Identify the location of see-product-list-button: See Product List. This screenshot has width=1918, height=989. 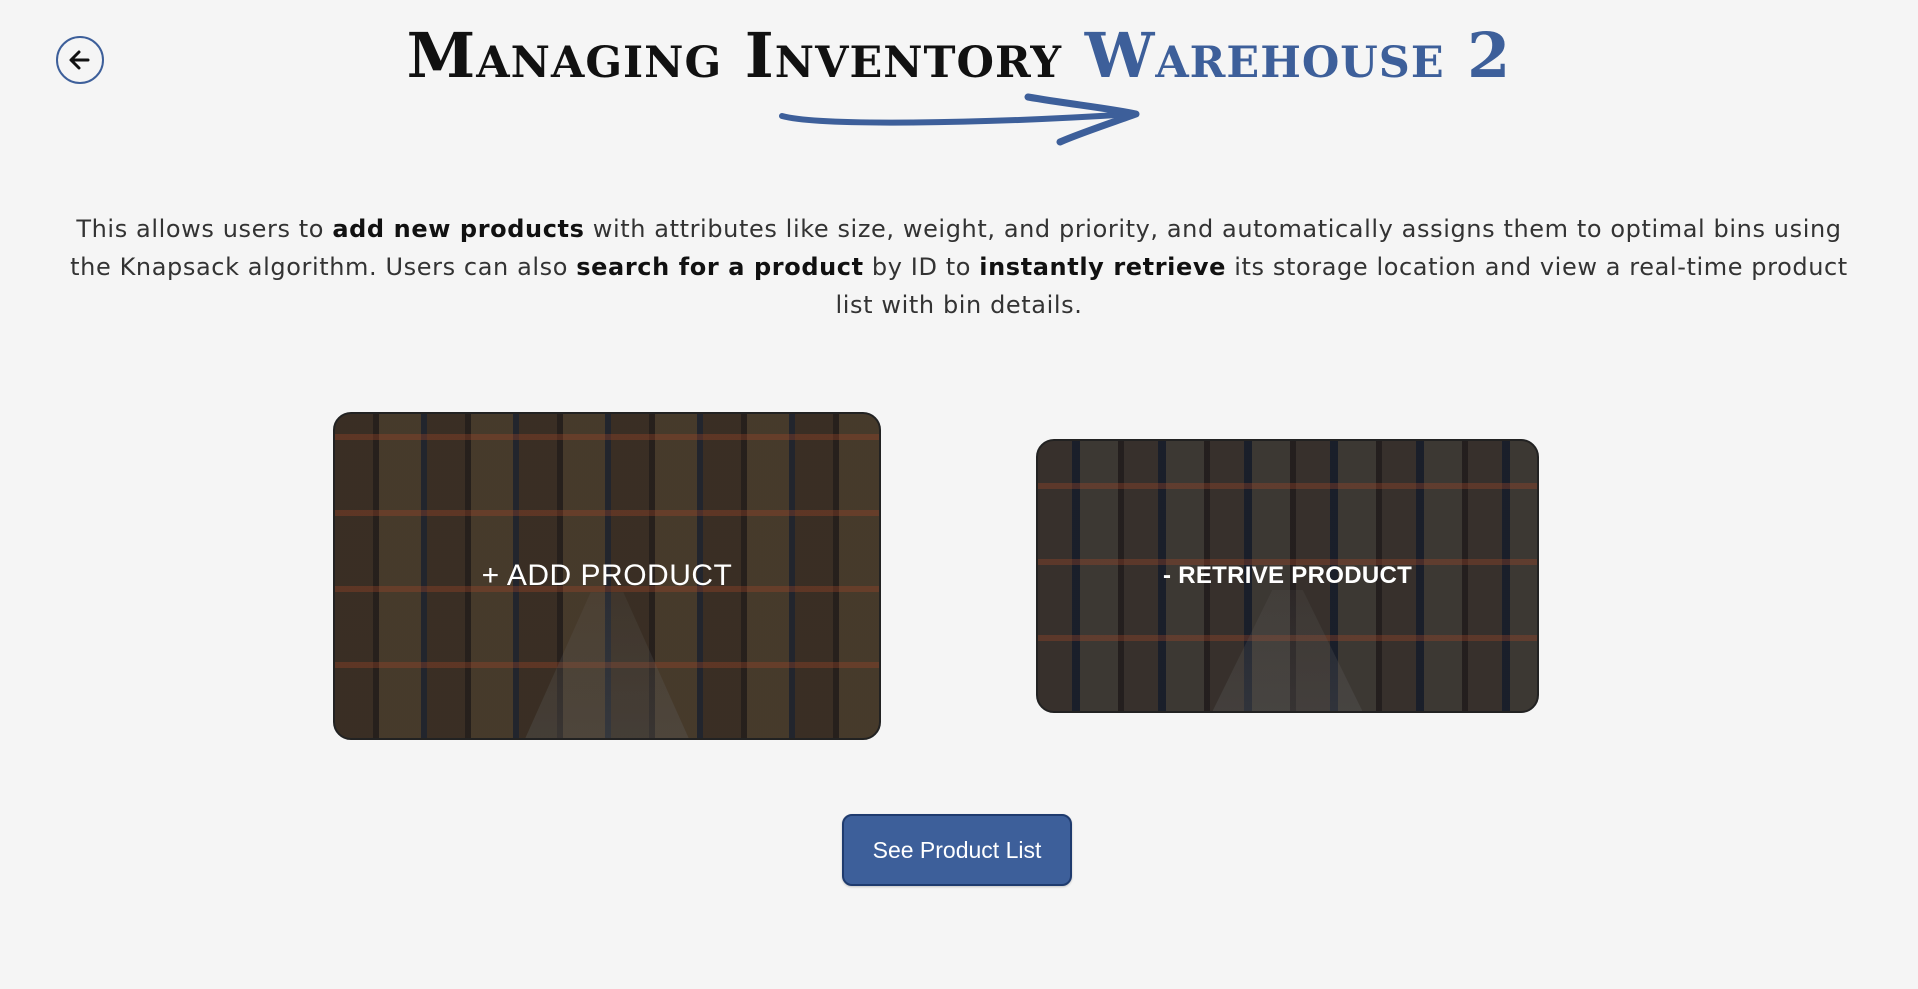
(957, 850).